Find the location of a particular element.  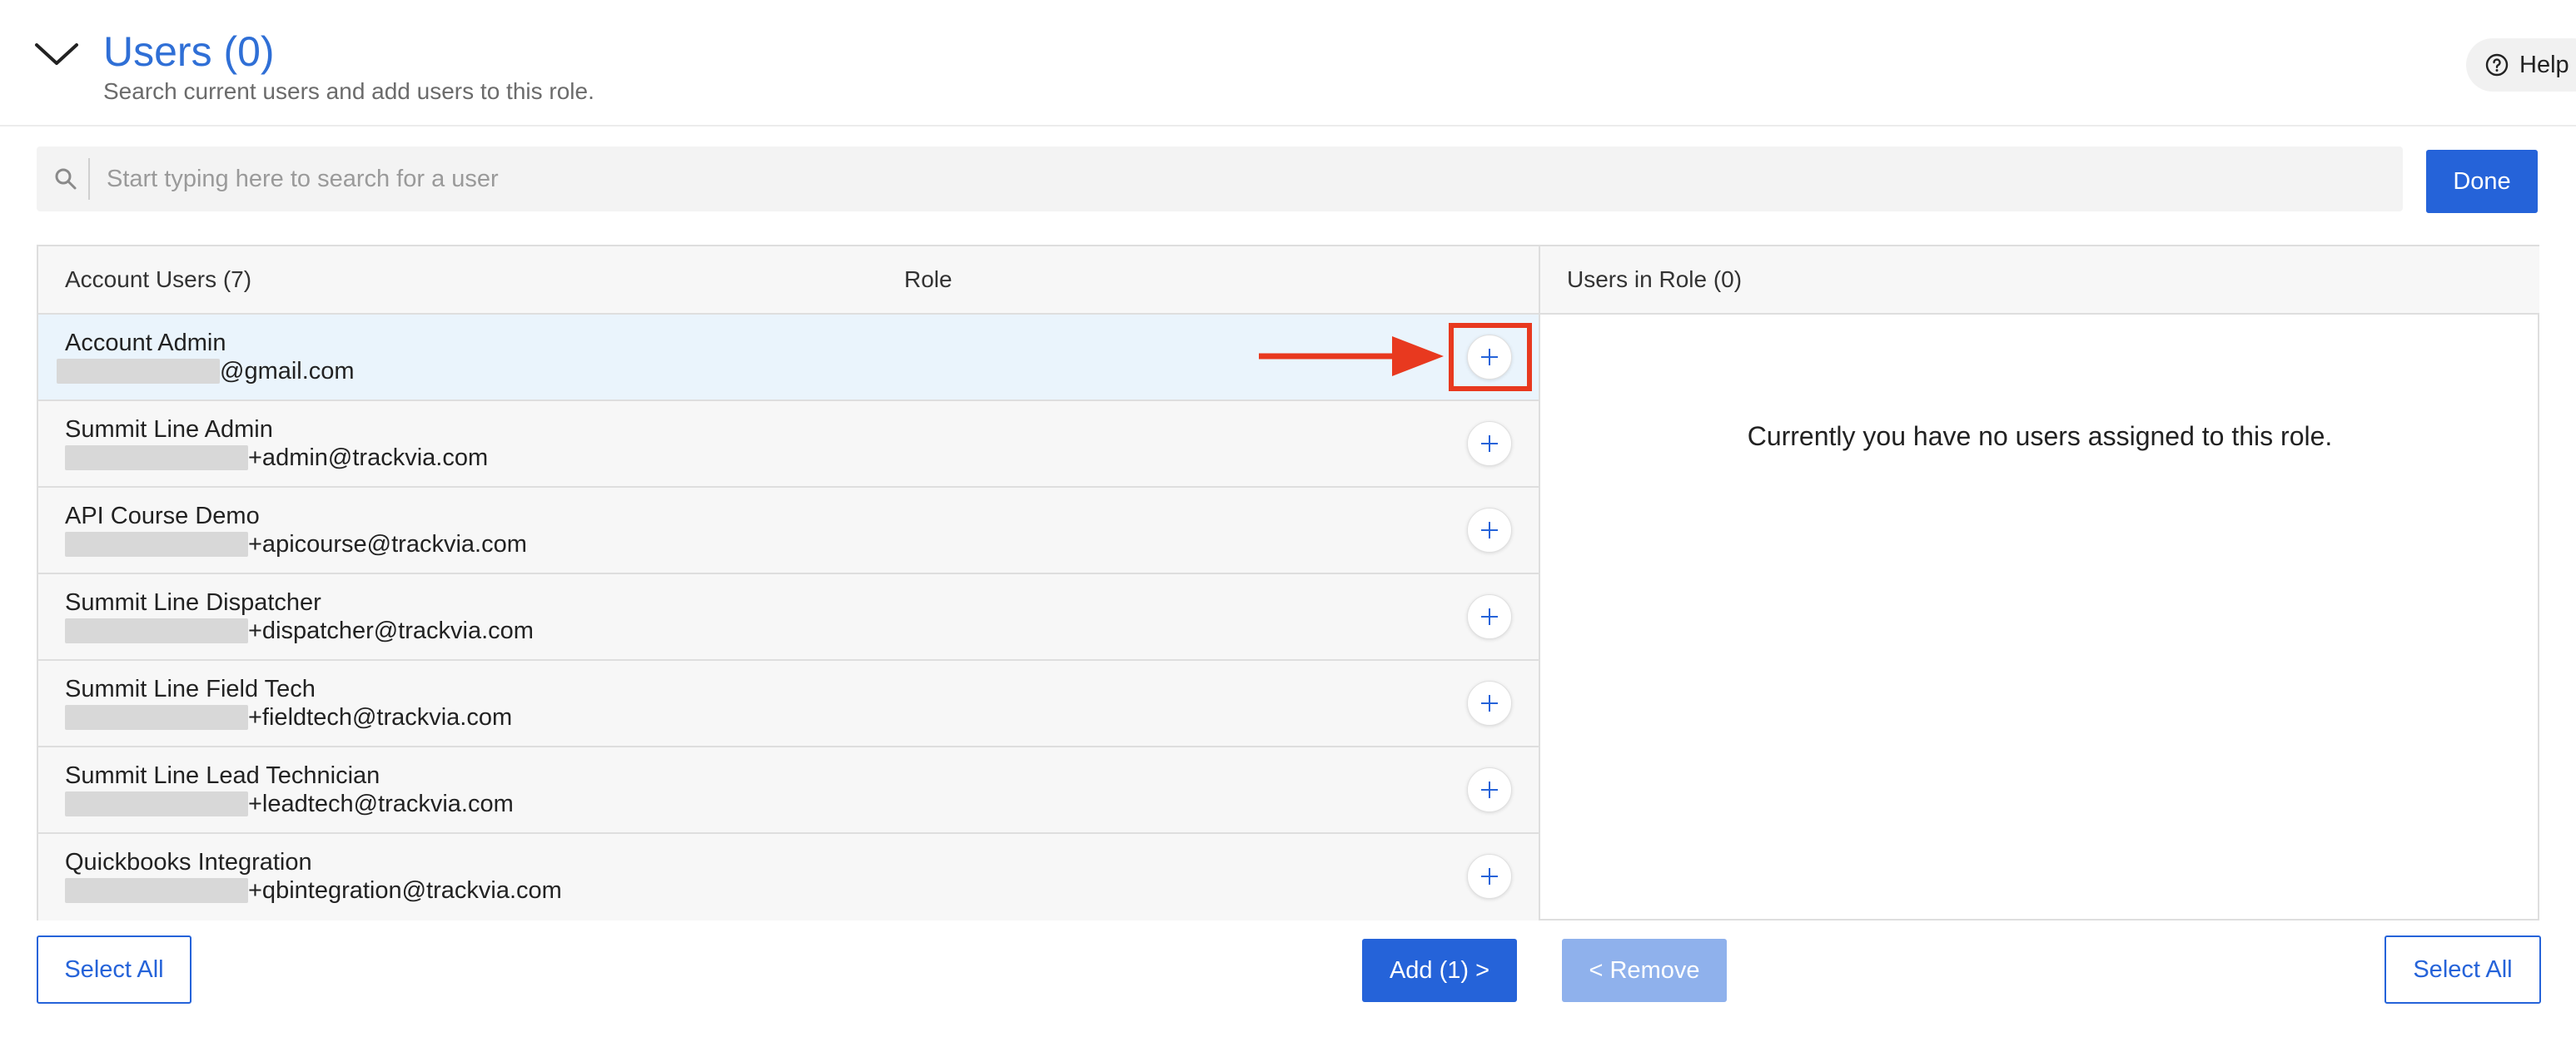

user-row-summit-line-admin: Summit Line Admin +admin@trackvia.com is located at coordinates (788, 444).